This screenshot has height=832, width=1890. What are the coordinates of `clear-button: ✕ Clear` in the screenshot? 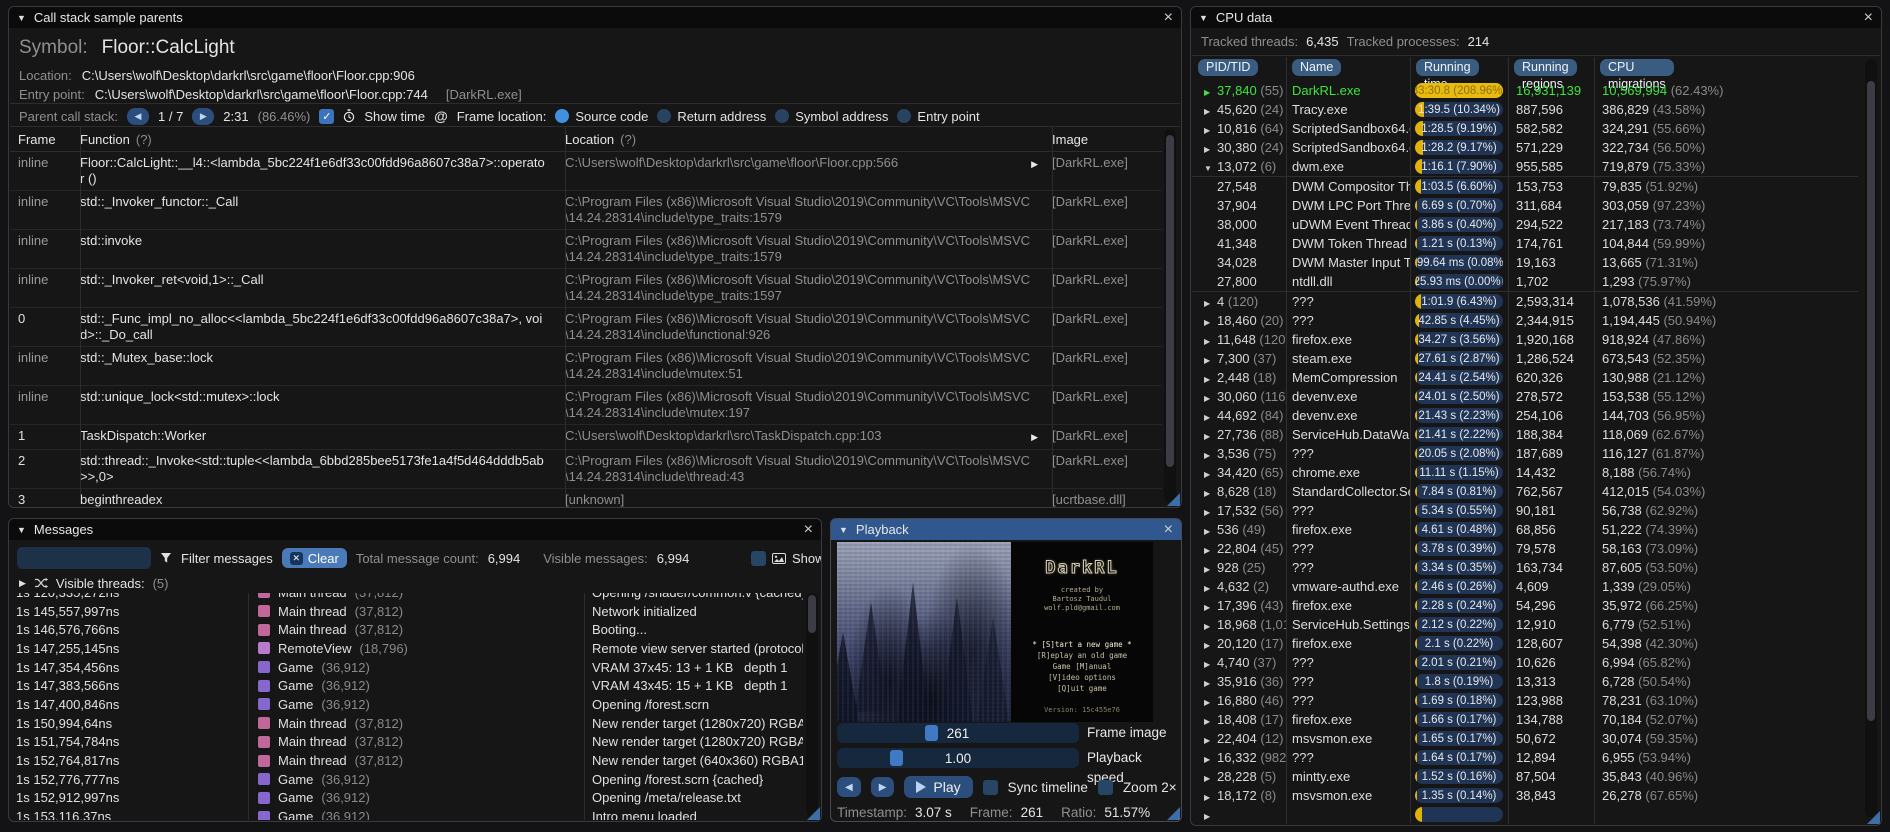 It's located at (314, 558).